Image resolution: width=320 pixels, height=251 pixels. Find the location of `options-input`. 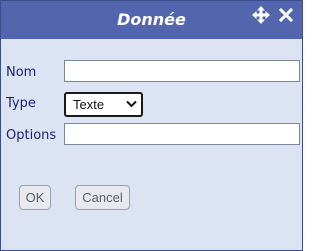

options-input is located at coordinates (182, 134).